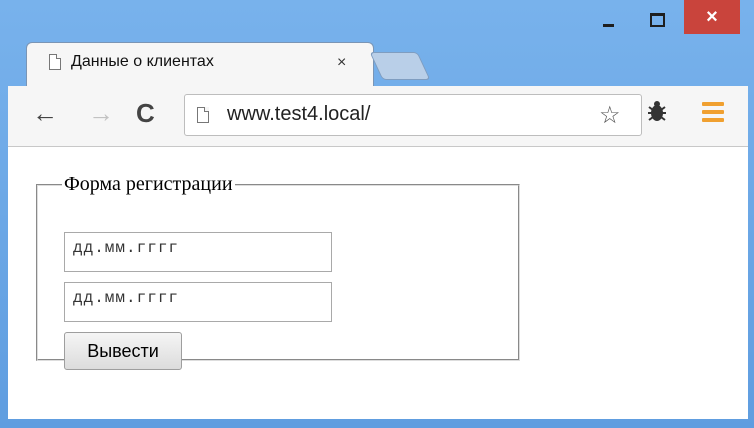 The width and height of the screenshot is (754, 428). Describe the element at coordinates (198, 252) in the screenshot. I see `date-input-1: дд.мм.гггг` at that location.